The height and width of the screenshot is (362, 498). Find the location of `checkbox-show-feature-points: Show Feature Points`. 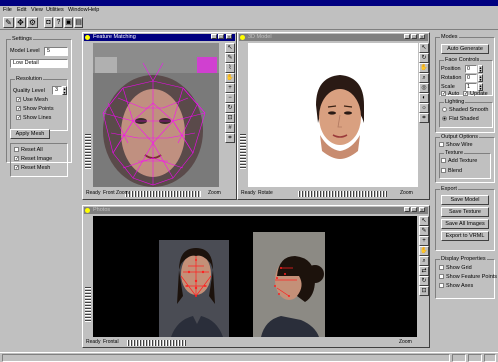

checkbox-show-feature-points: Show Feature Points is located at coordinates (468, 277).